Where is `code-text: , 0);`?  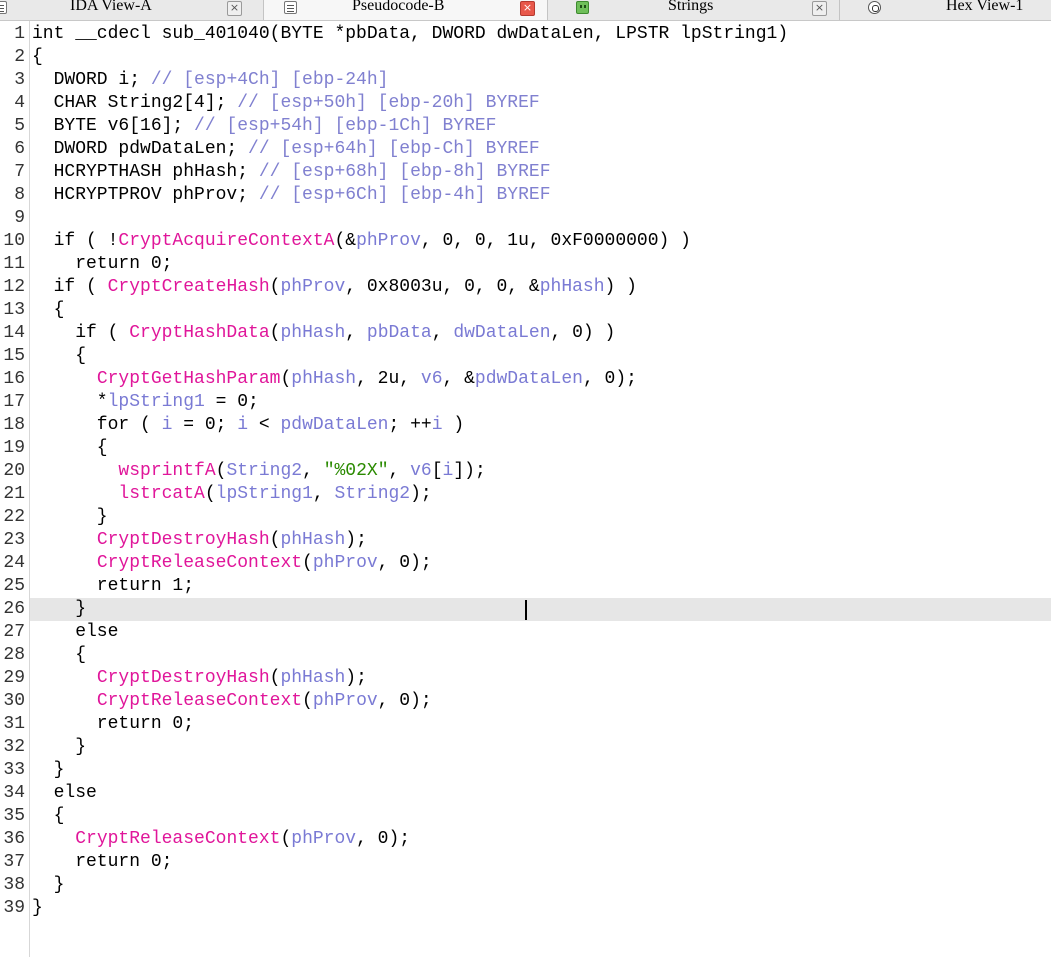
code-text: , 0); is located at coordinates (609, 379).